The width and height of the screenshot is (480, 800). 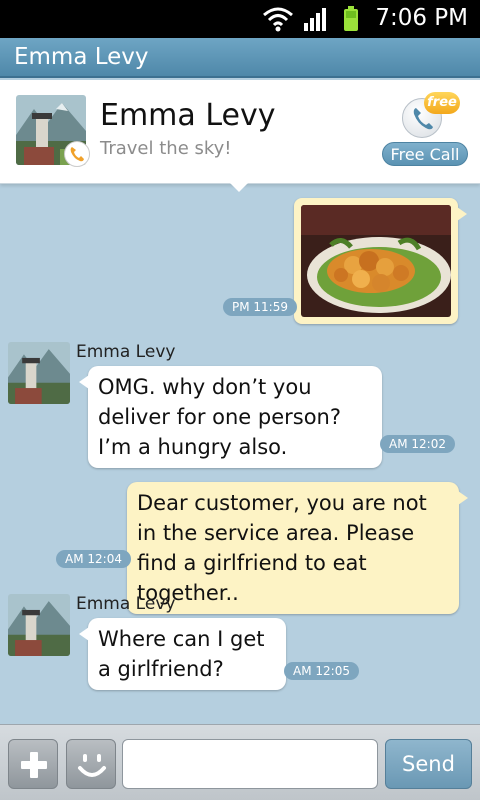 I want to click on status-time: 7:06 PM, so click(x=421, y=18).